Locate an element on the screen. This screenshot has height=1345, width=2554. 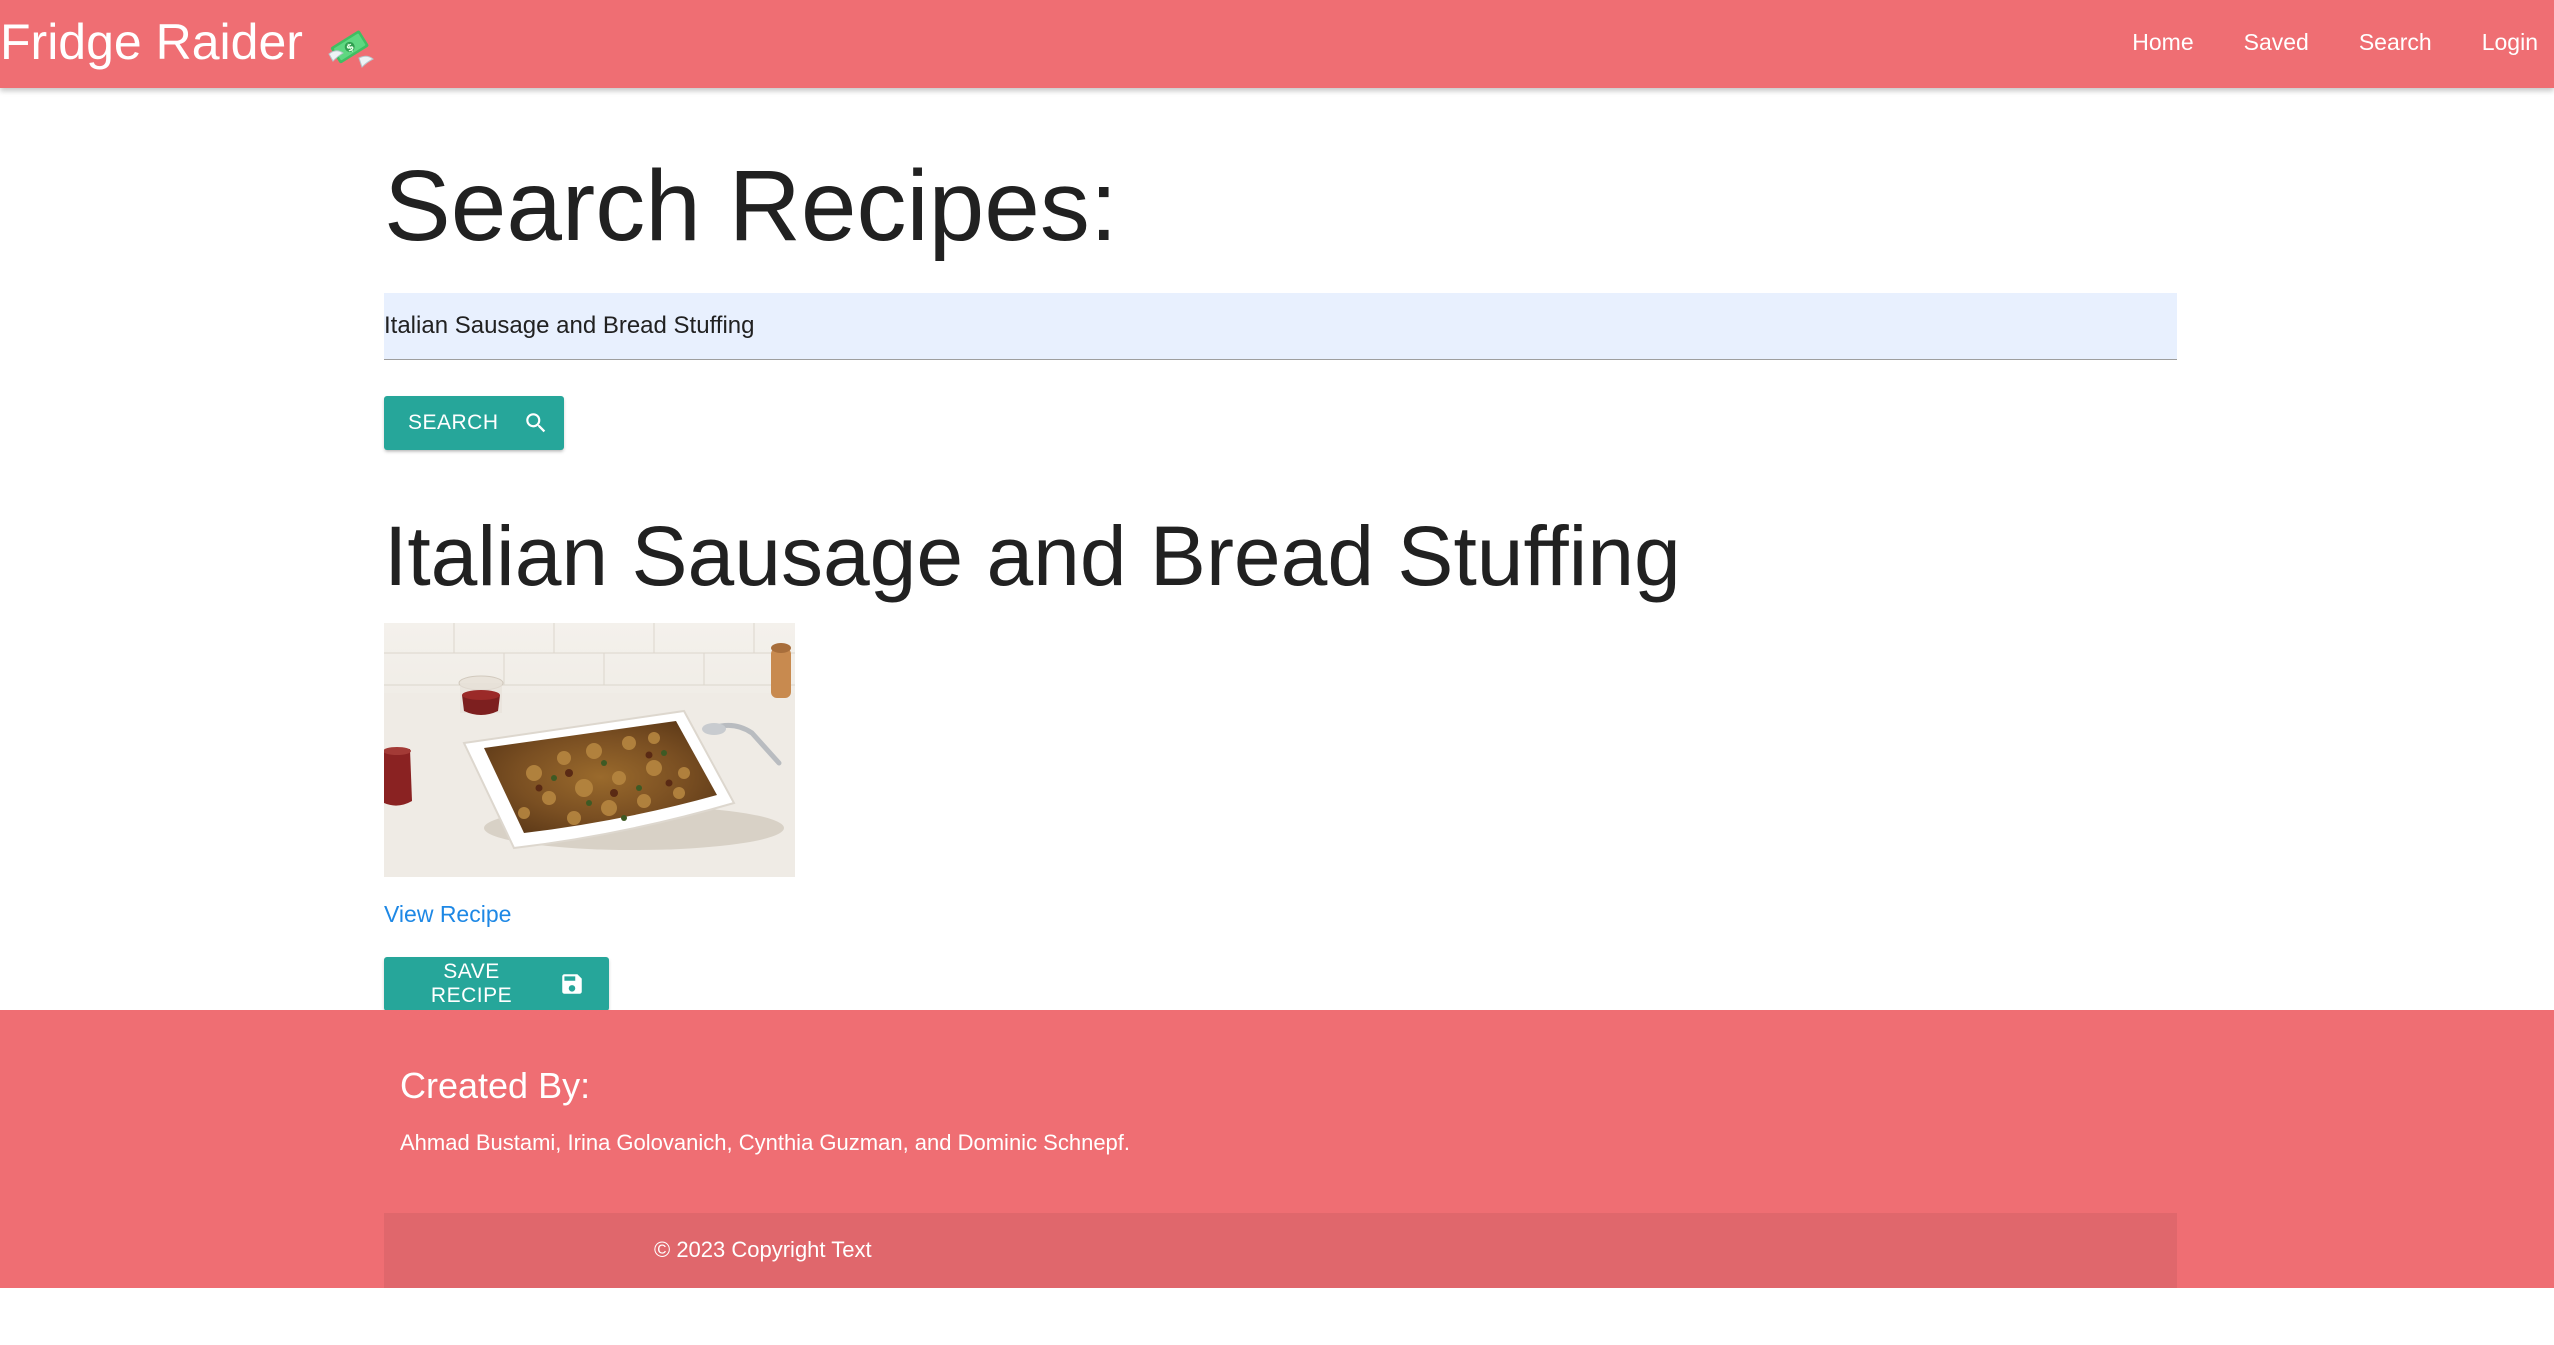
floppy-disk-icon is located at coordinates (572, 984).